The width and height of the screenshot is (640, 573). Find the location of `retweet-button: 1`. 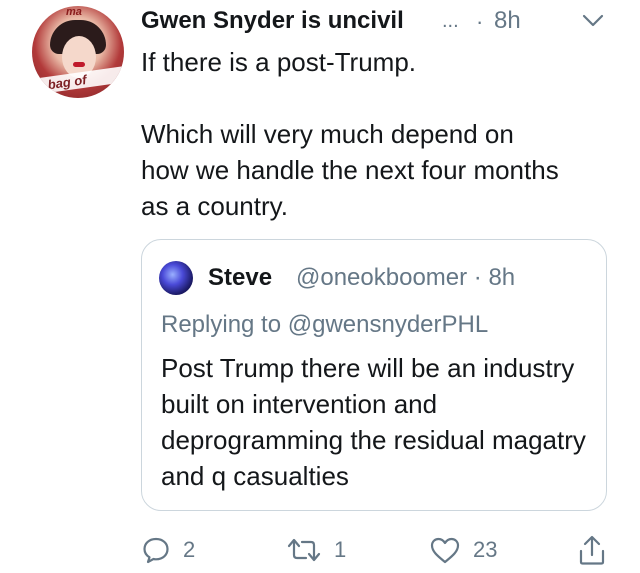

retweet-button: 1 is located at coordinates (316, 550).